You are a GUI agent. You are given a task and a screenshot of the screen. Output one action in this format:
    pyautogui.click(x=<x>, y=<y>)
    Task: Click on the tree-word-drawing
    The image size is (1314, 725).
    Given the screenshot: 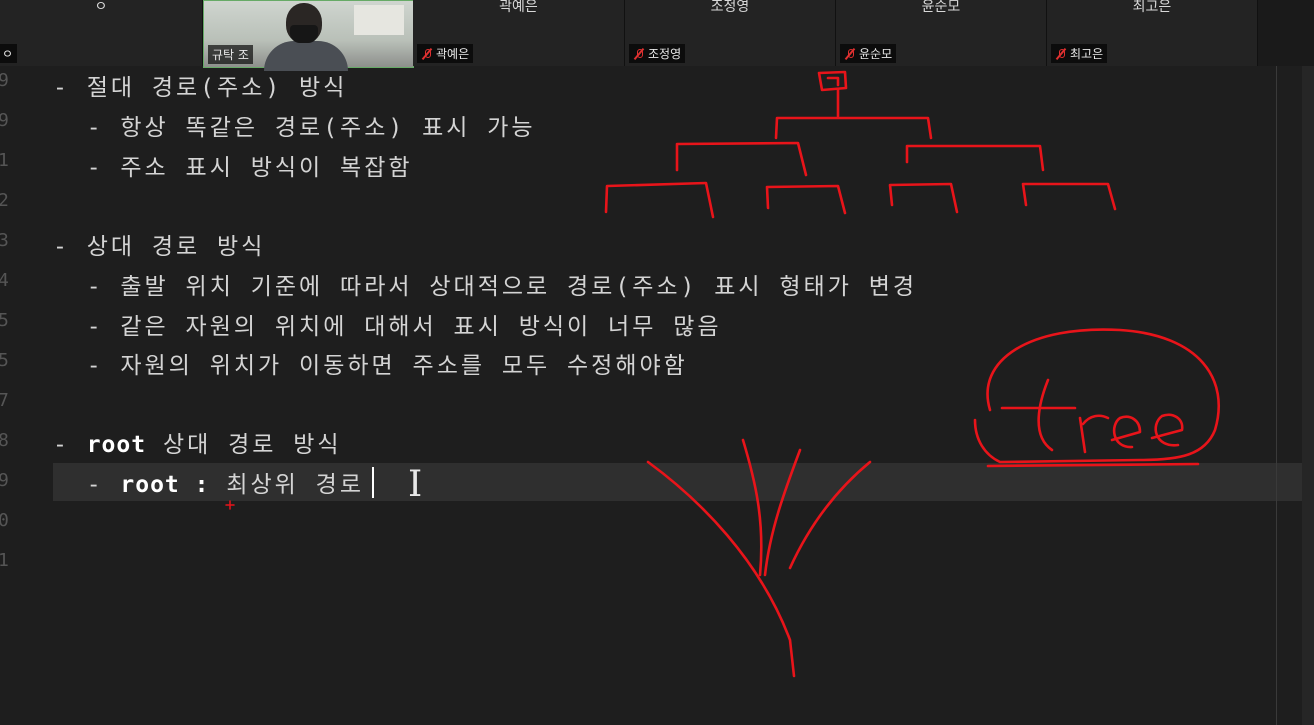 What is the action you would take?
    pyautogui.click(x=1096, y=398)
    